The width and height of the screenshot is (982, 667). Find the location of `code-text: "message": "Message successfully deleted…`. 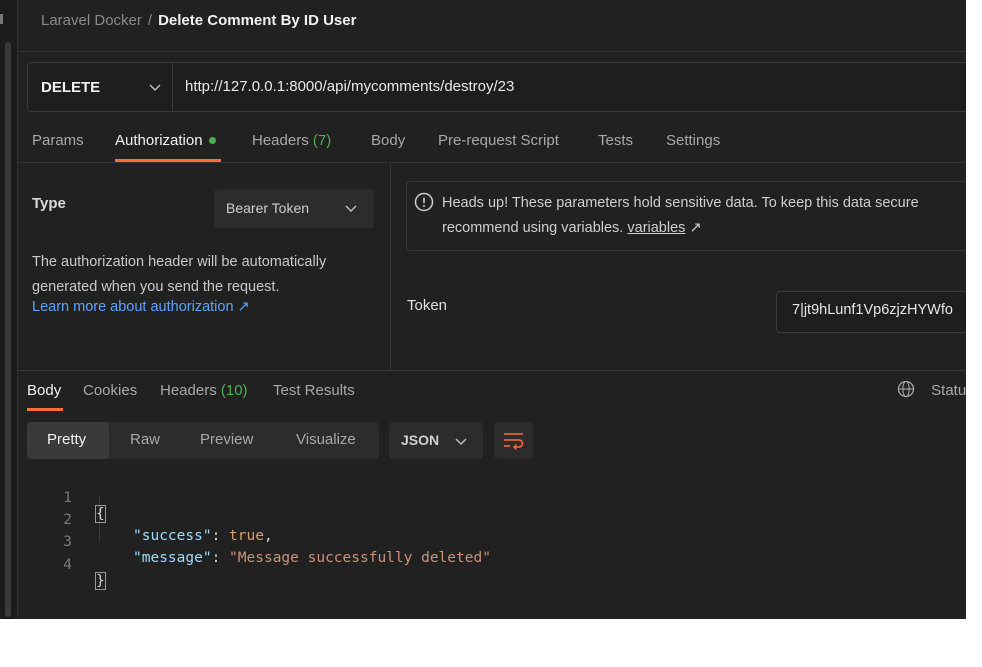

code-text: "message": "Message successfully deleted… is located at coordinates (312, 558).